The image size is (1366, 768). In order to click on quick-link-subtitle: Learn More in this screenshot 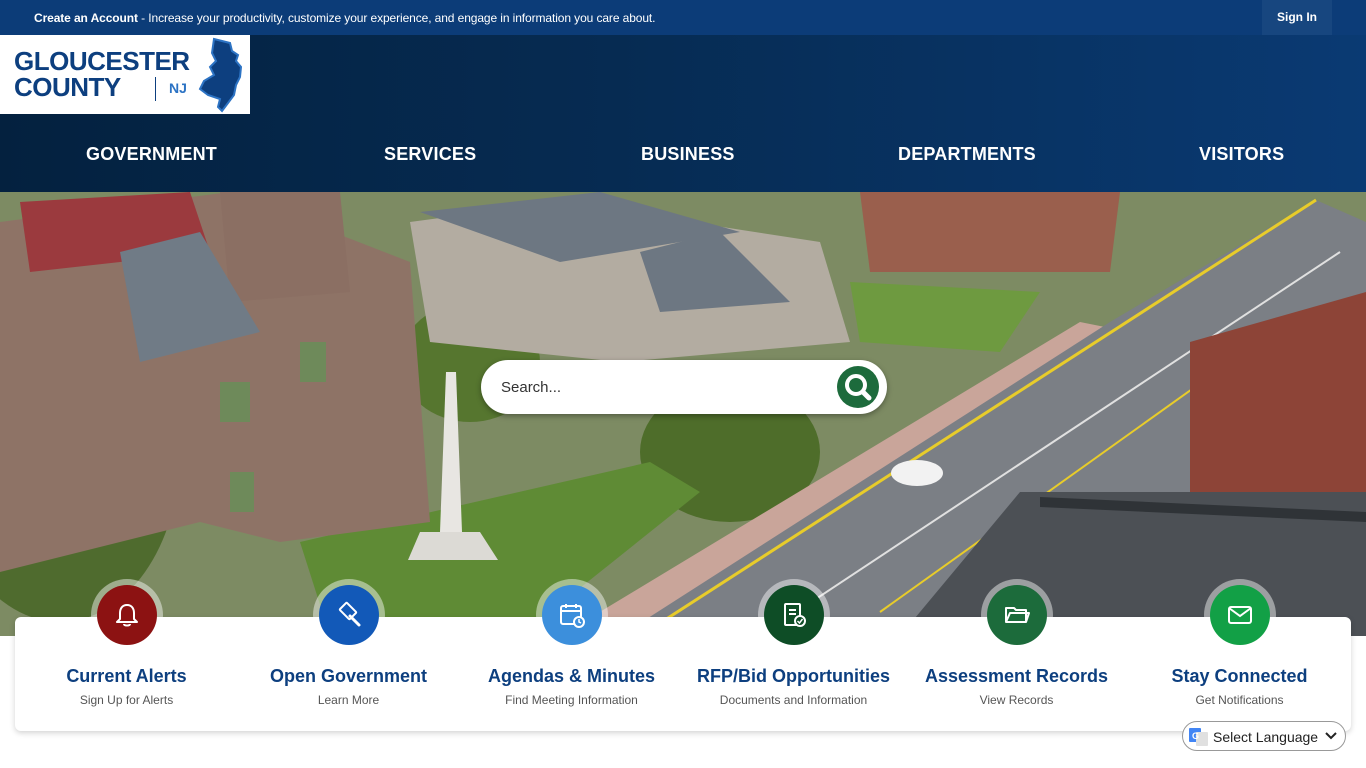, I will do `click(348, 700)`.